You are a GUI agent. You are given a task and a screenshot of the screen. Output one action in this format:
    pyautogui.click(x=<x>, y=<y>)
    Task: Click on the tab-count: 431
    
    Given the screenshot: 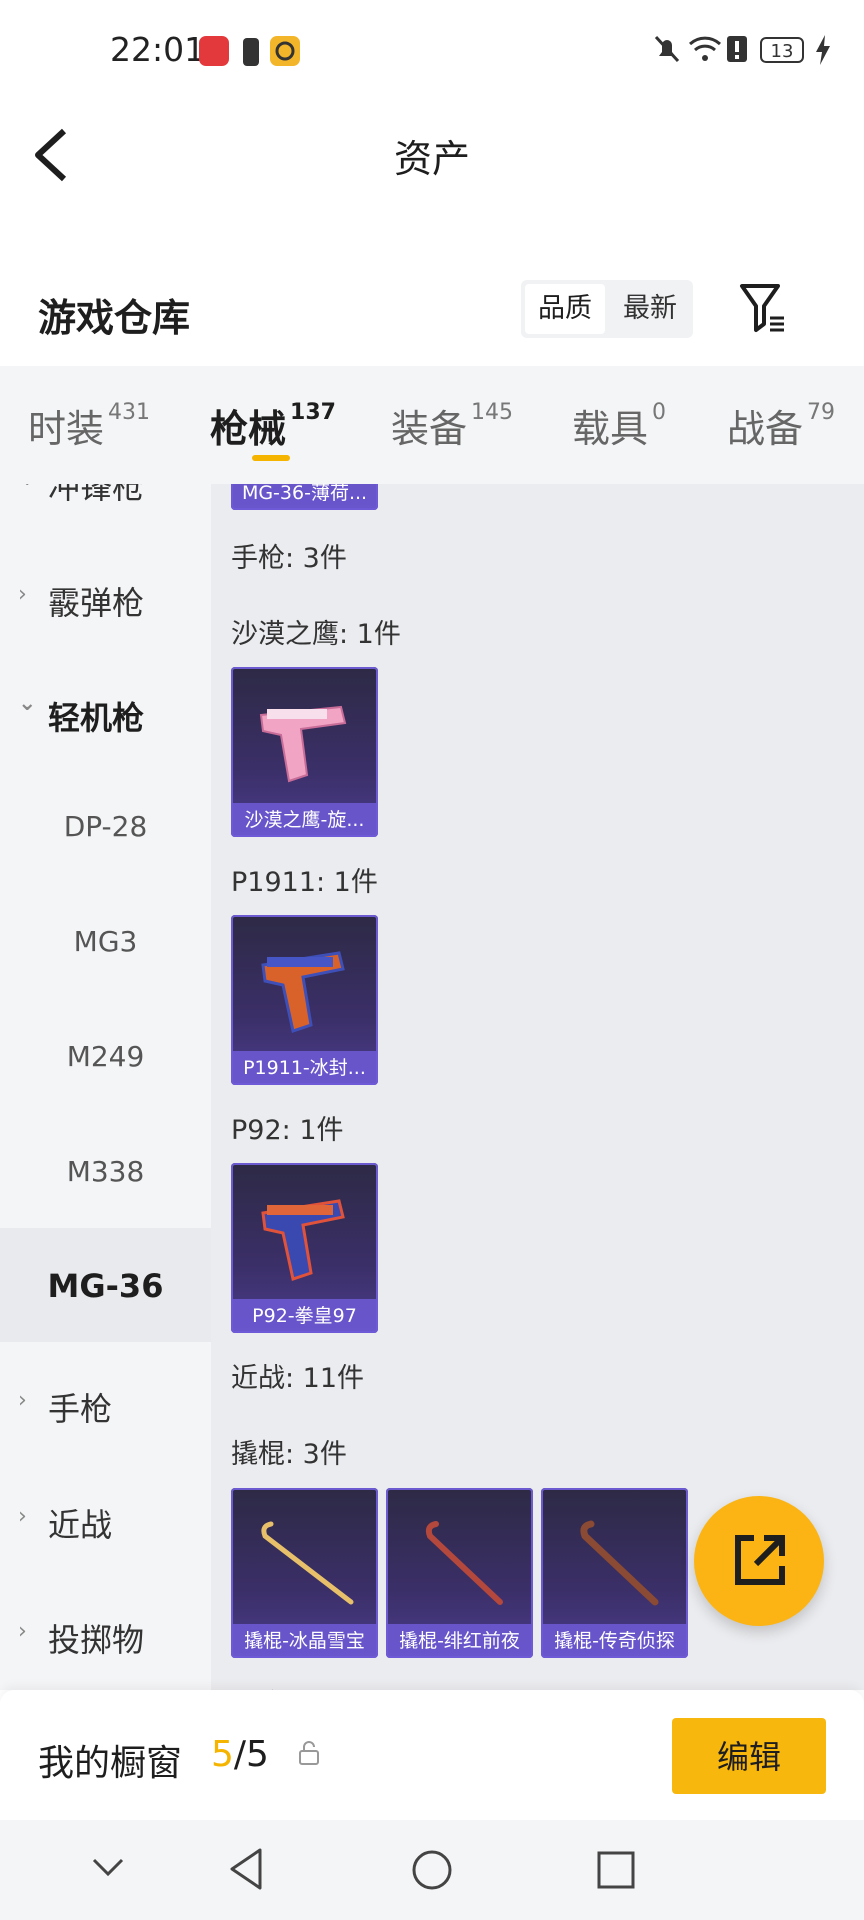 What is the action you would take?
    pyautogui.click(x=129, y=412)
    